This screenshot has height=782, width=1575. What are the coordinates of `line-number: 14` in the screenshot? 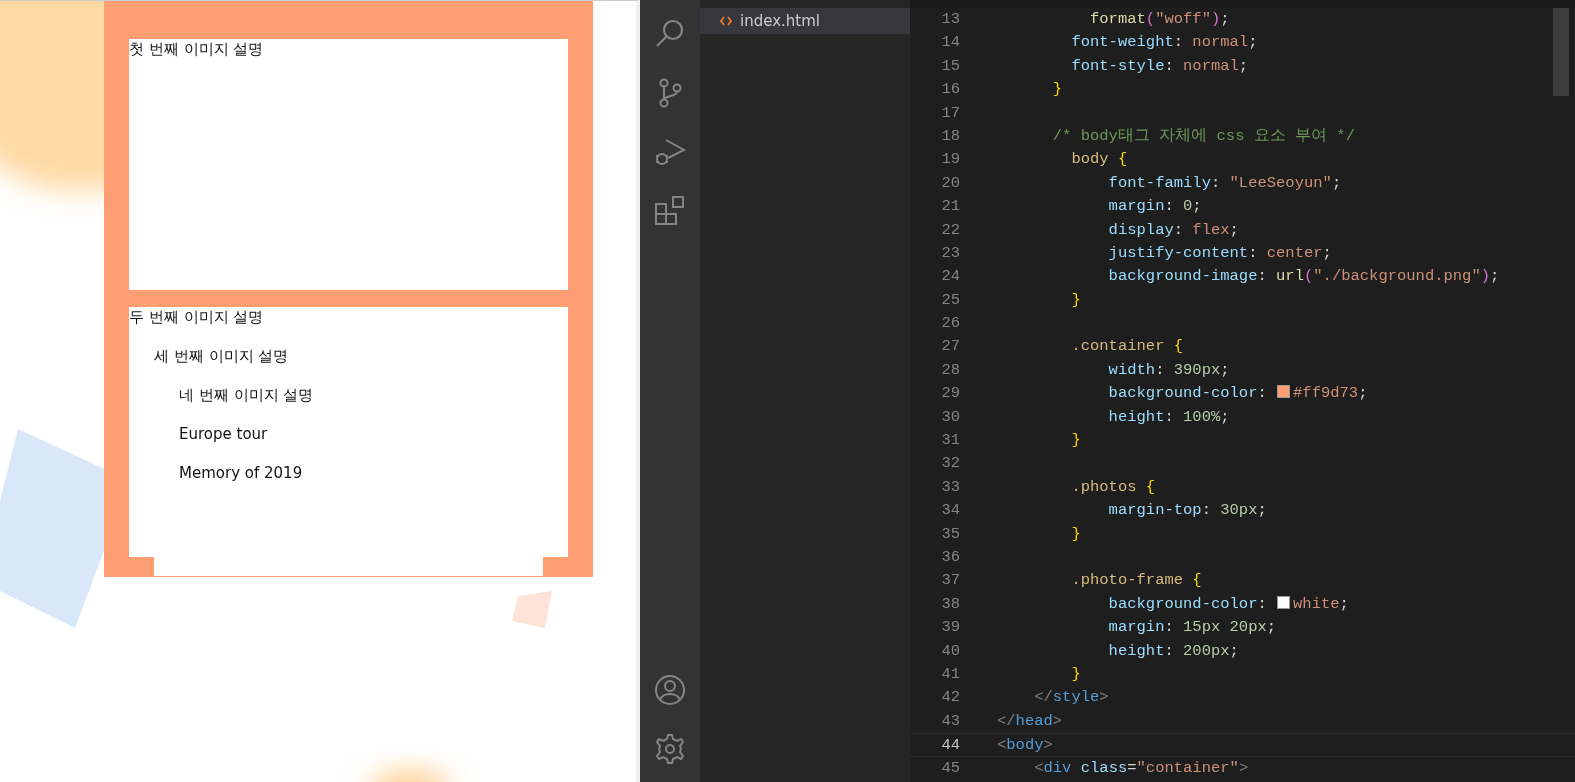 It's located at (950, 43).